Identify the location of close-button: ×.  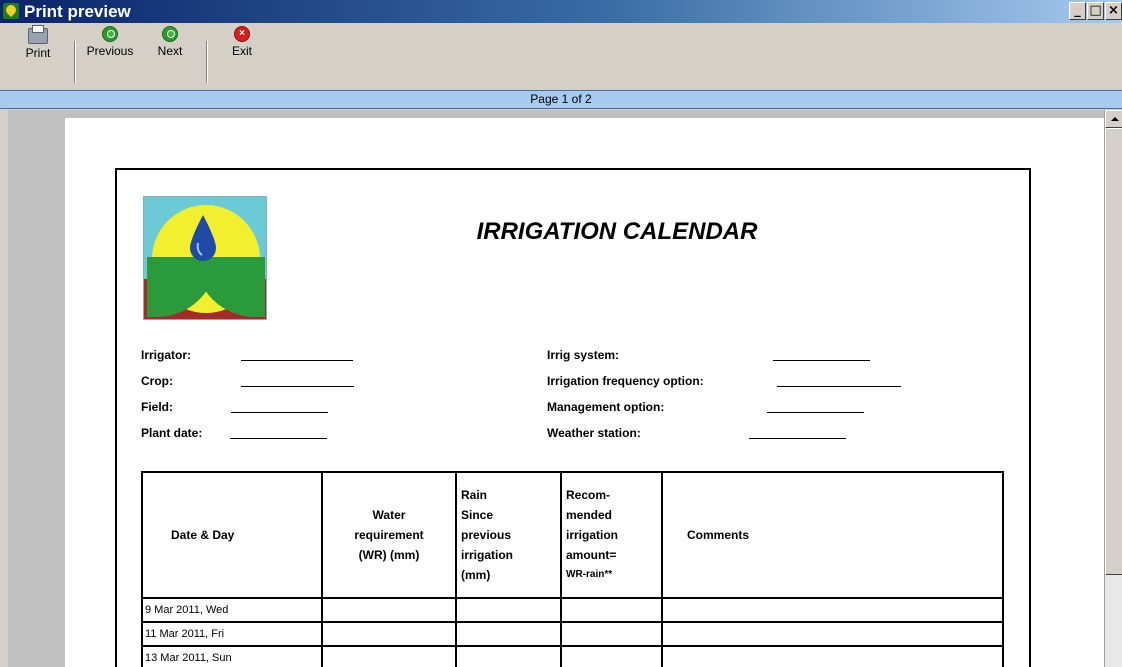
(1113, 11).